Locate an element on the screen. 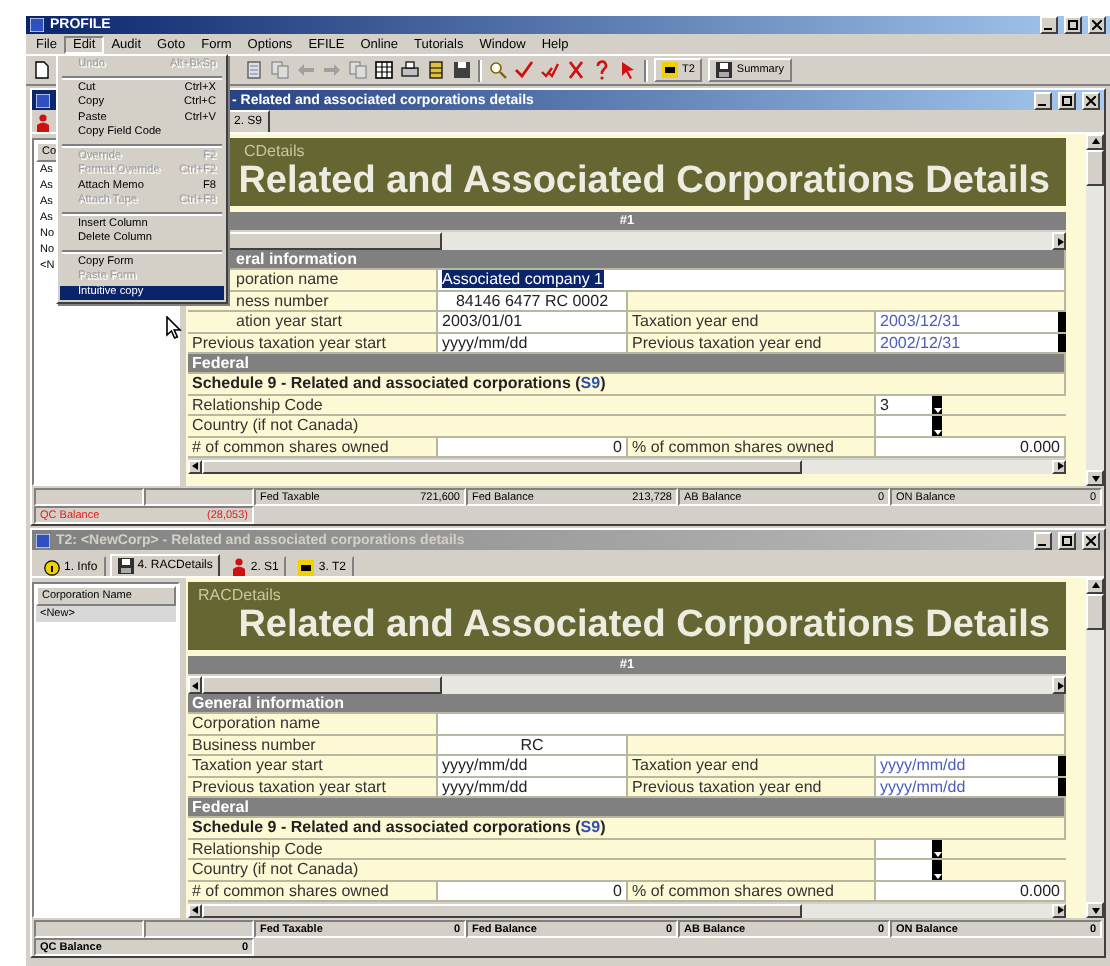 Image resolution: width=1110 pixels, height=966 pixels. horizontal-scrollbar is located at coordinates (627, 684).